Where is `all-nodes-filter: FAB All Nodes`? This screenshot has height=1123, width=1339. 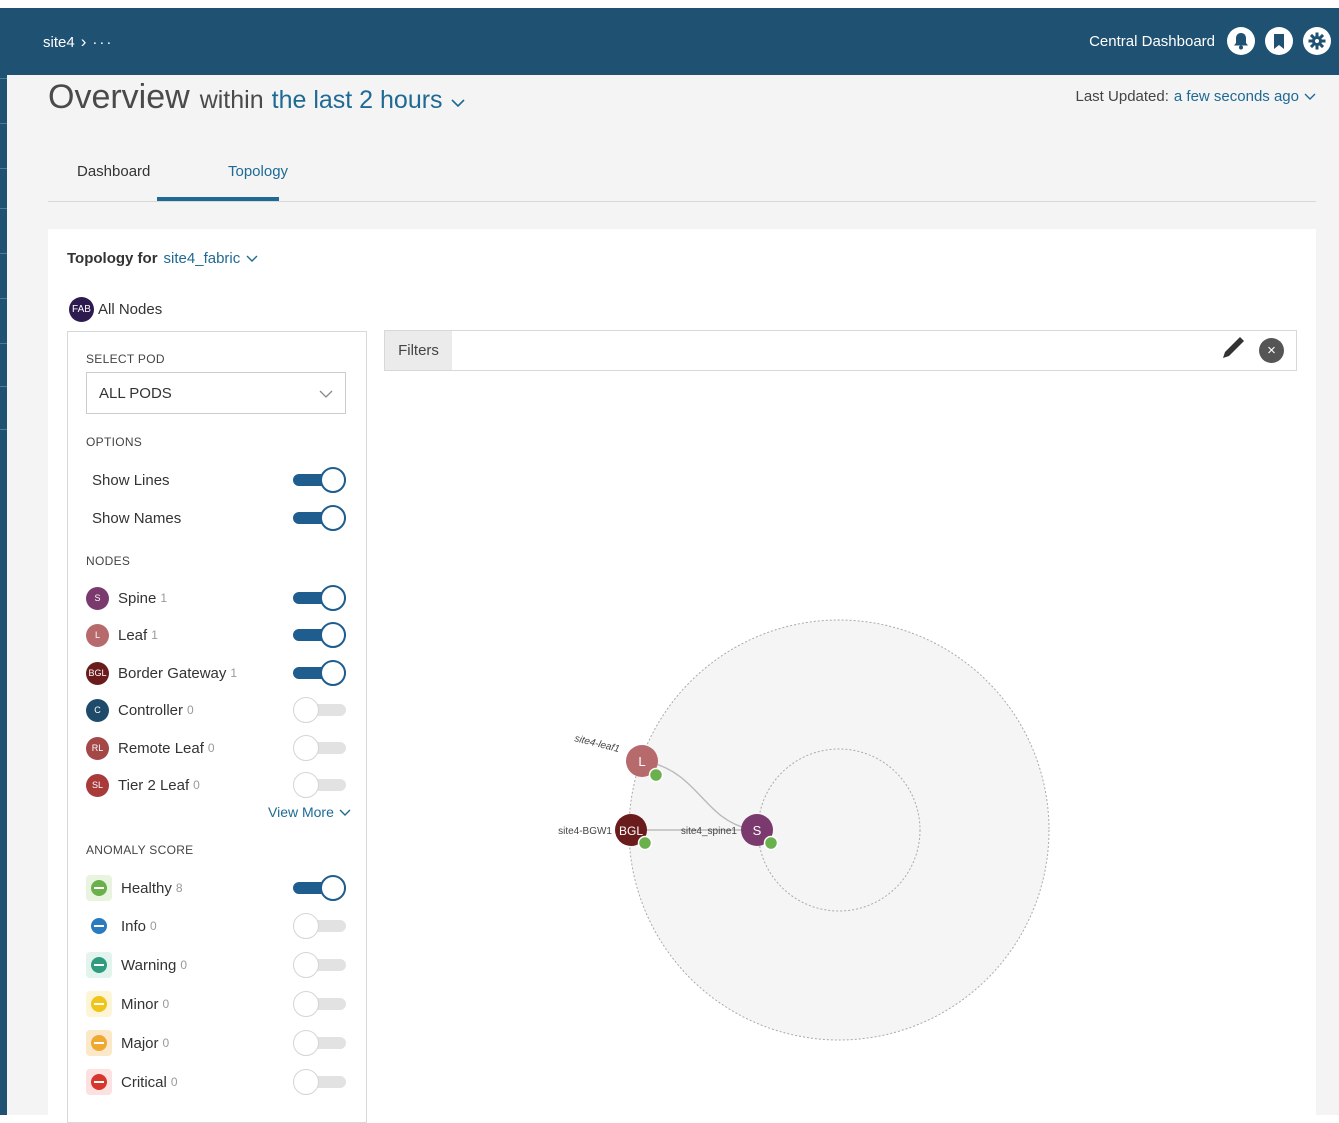
all-nodes-filter: FAB All Nodes is located at coordinates (115, 309).